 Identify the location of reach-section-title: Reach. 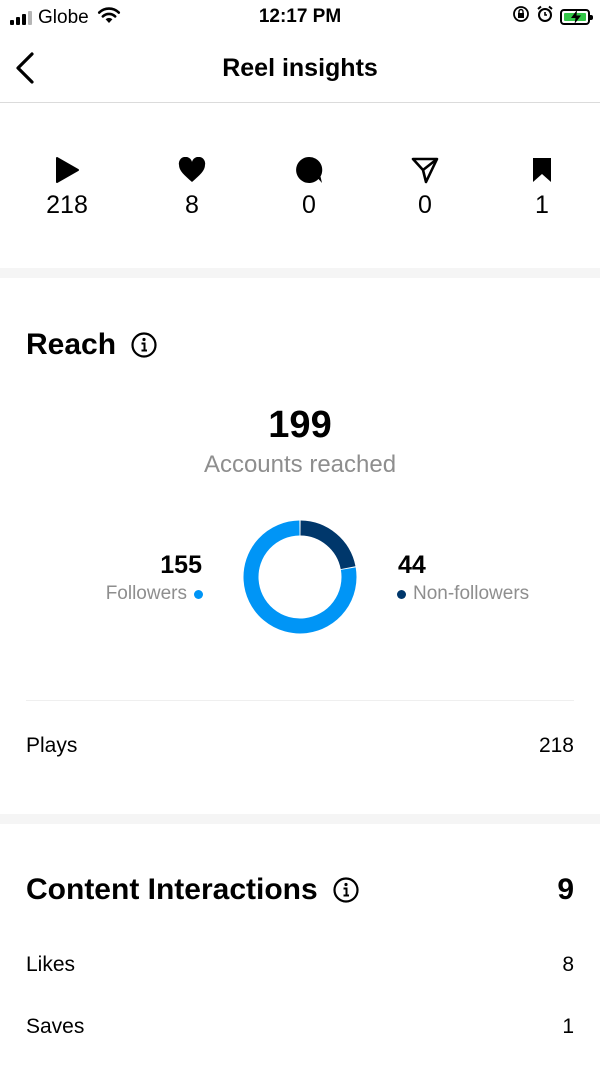
(92, 345).